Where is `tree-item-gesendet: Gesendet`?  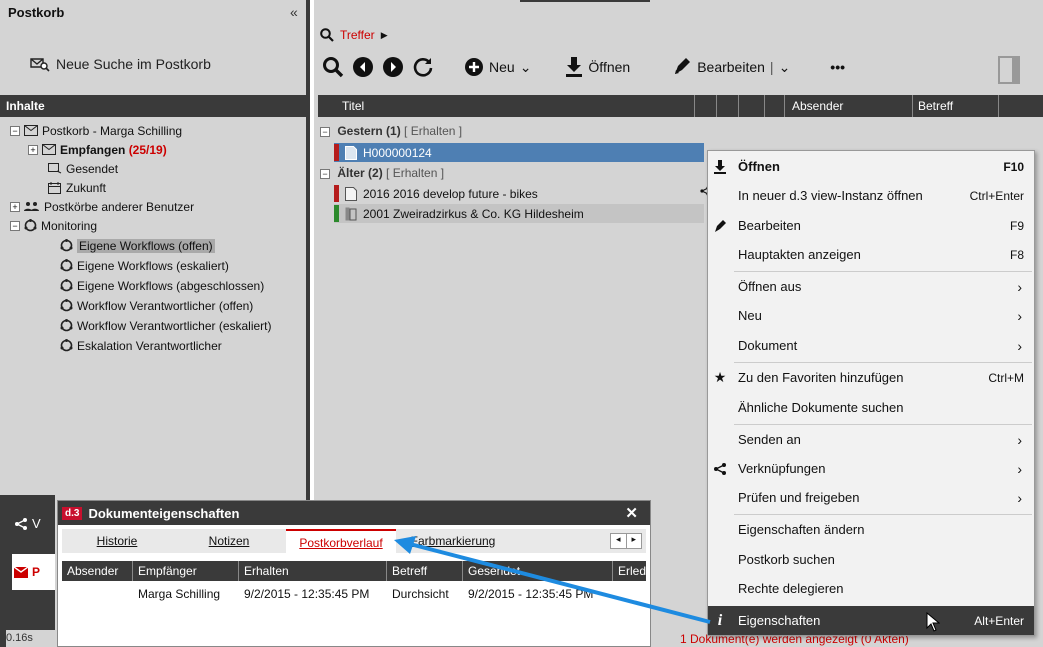
tree-item-gesendet: Gesendet is located at coordinates (201, 168).